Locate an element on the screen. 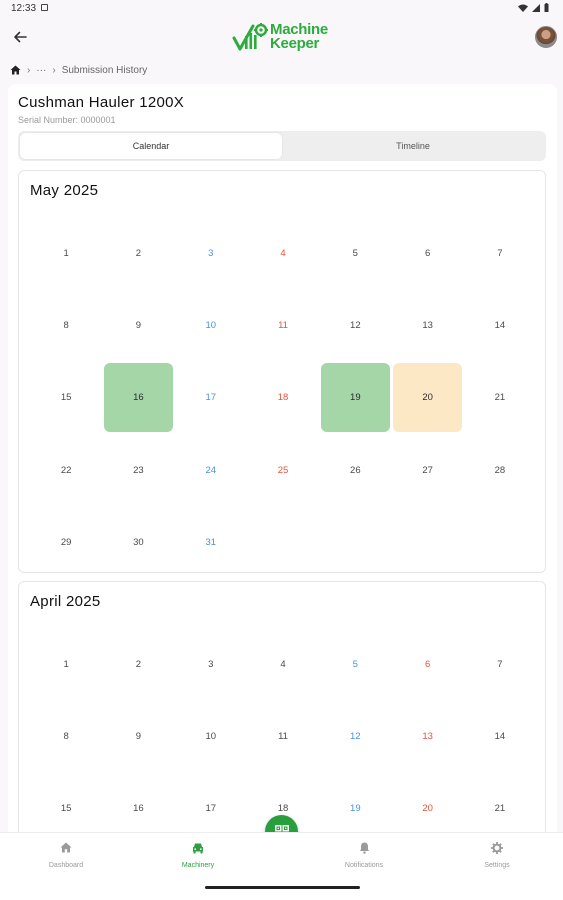 The image size is (563, 900). arrow-back-icon is located at coordinates (20, 37).